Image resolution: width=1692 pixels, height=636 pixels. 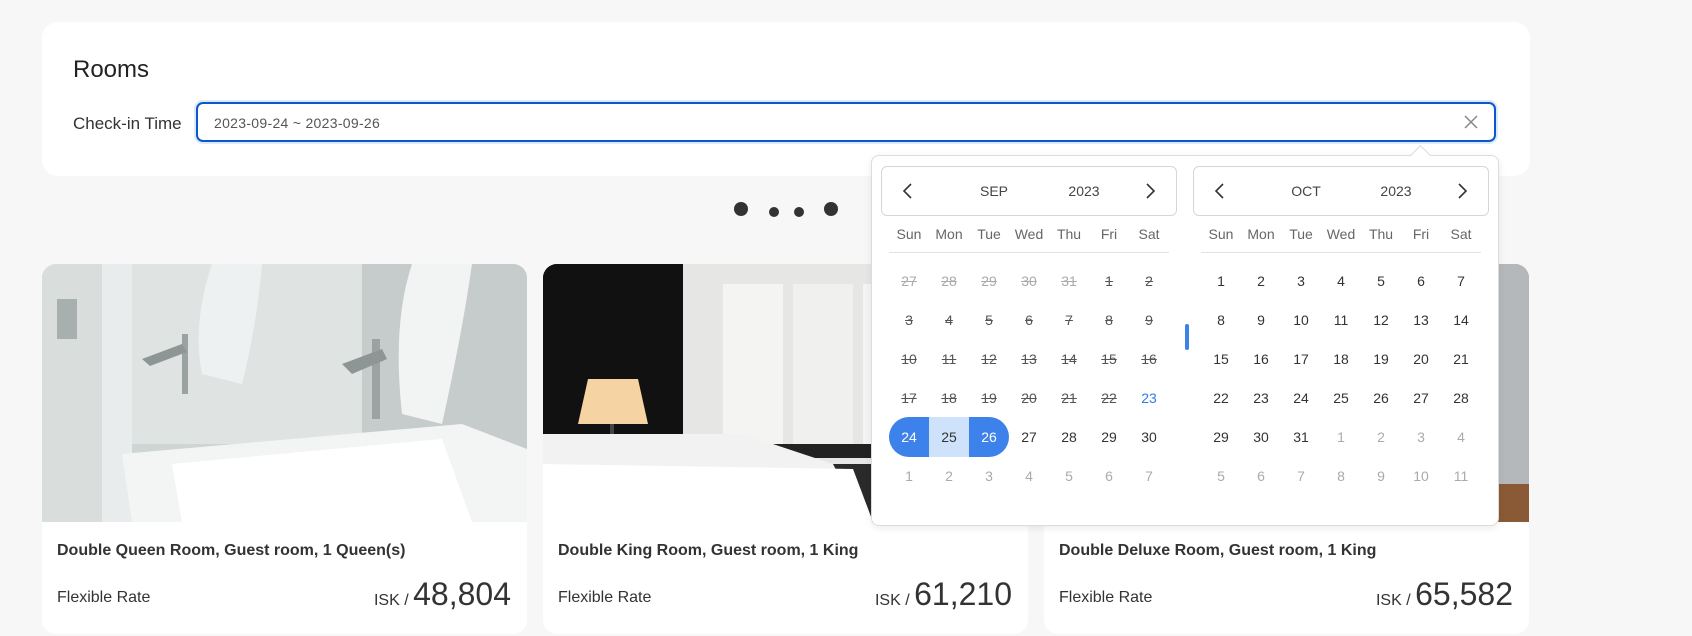 What do you see at coordinates (1301, 437) in the screenshot?
I see `calendar-day: 31` at bounding box center [1301, 437].